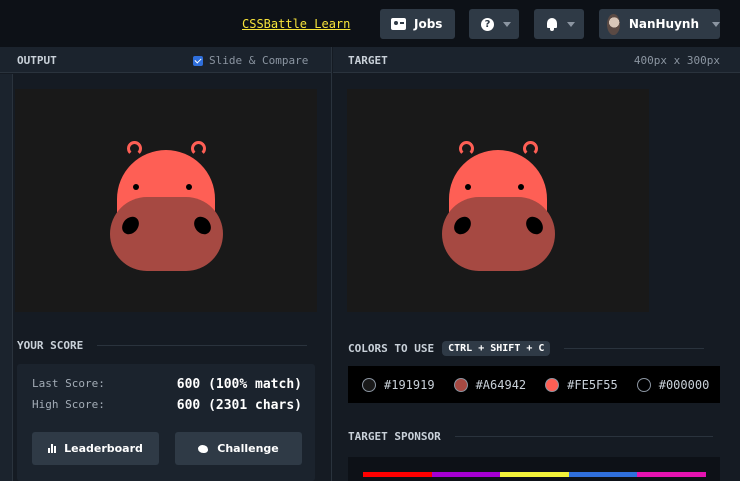 The image size is (740, 481). I want to click on slide-compare-toggle: Slide & Compare, so click(250, 60).